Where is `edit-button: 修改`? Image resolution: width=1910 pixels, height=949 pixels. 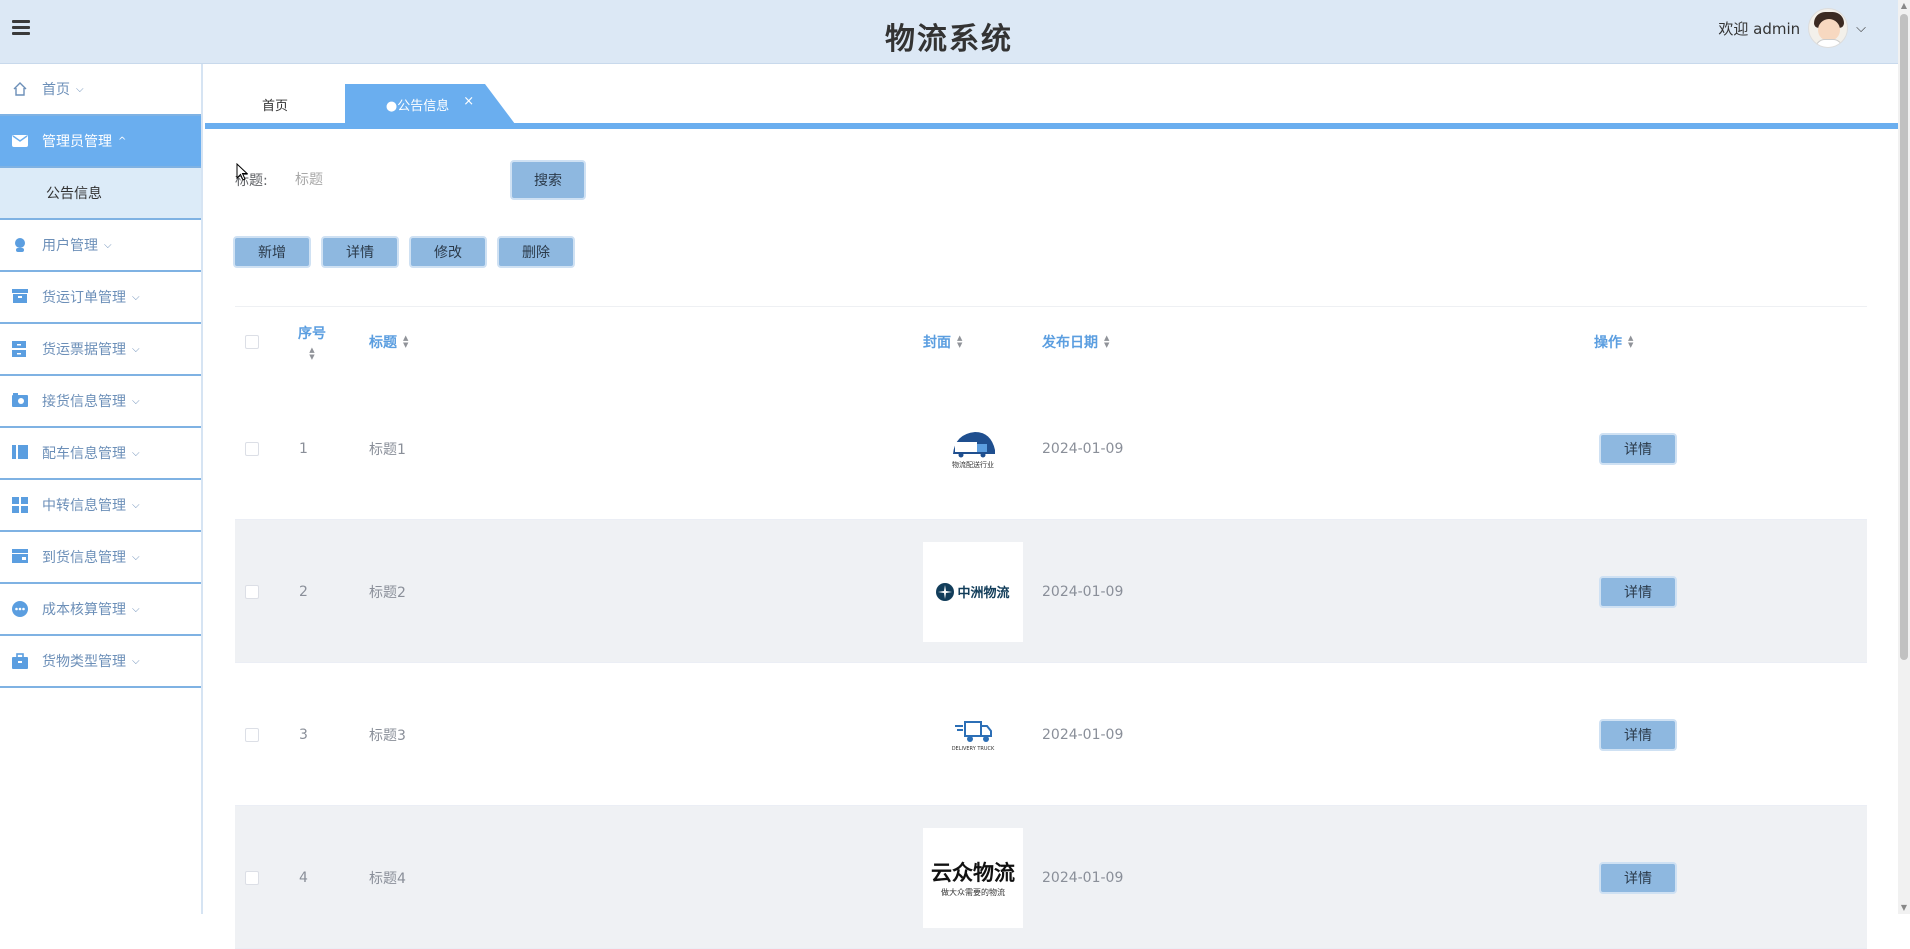 edit-button: 修改 is located at coordinates (448, 252).